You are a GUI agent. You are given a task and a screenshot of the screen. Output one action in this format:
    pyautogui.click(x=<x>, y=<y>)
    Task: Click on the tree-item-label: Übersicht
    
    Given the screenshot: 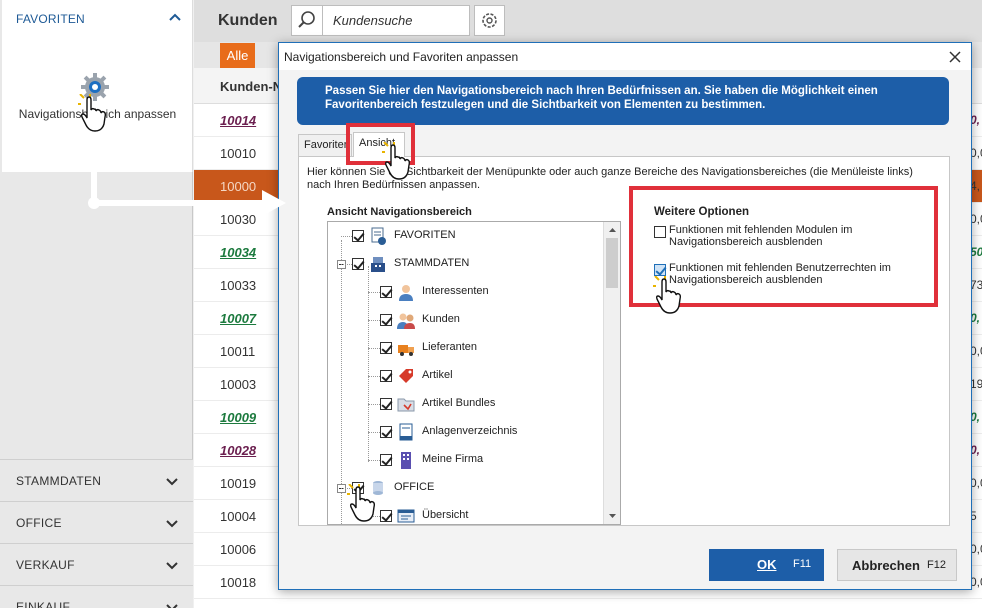 What is the action you would take?
    pyautogui.click(x=445, y=515)
    